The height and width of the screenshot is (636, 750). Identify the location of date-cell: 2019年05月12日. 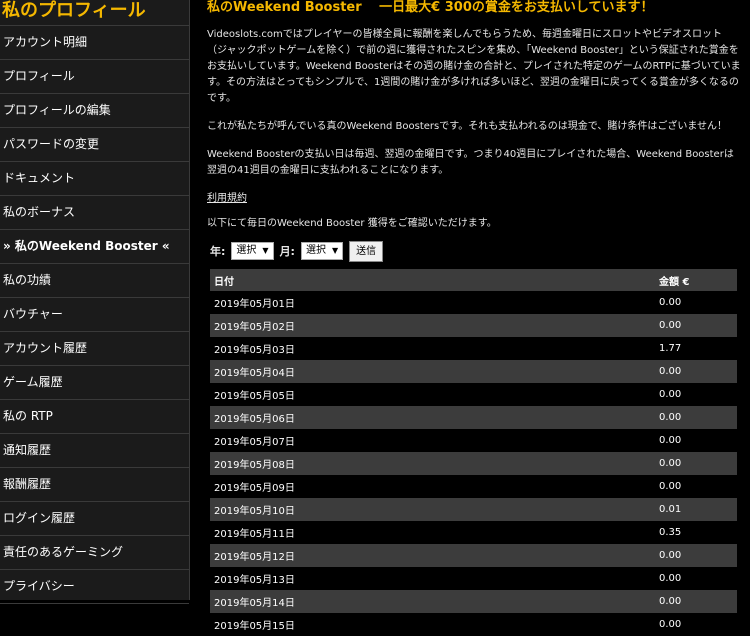
(432, 555).